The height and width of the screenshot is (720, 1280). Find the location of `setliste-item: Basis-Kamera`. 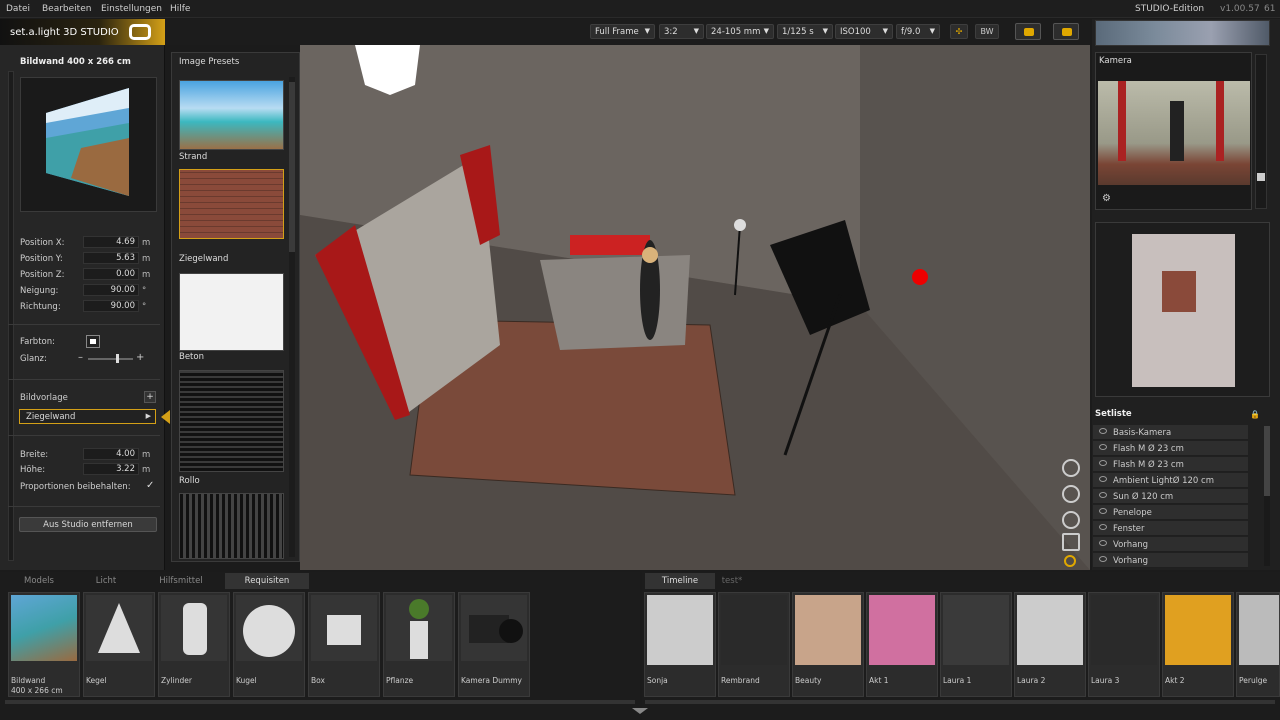

setliste-item: Basis-Kamera is located at coordinates (1170, 432).